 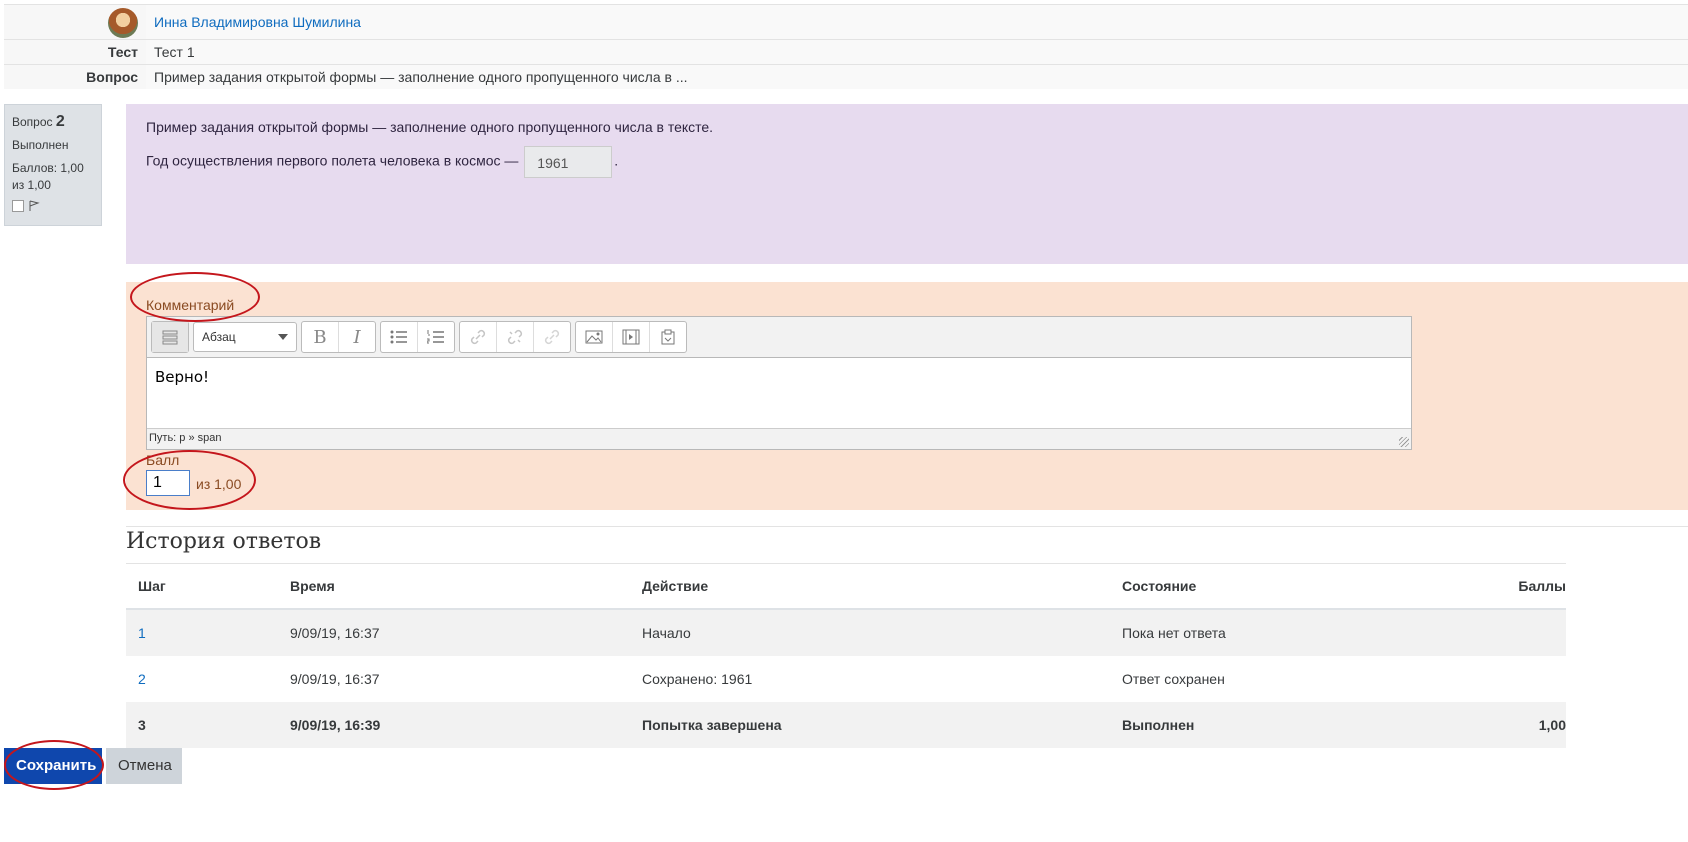 What do you see at coordinates (123, 23) in the screenshot?
I see `avatar` at bounding box center [123, 23].